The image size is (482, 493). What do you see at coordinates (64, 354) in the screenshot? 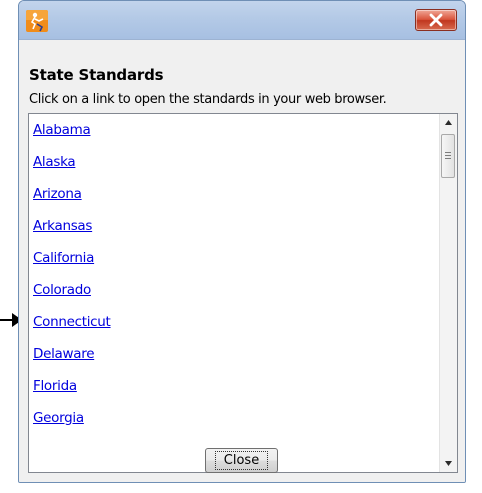
I see `state-link-delaware: Delaware` at bounding box center [64, 354].